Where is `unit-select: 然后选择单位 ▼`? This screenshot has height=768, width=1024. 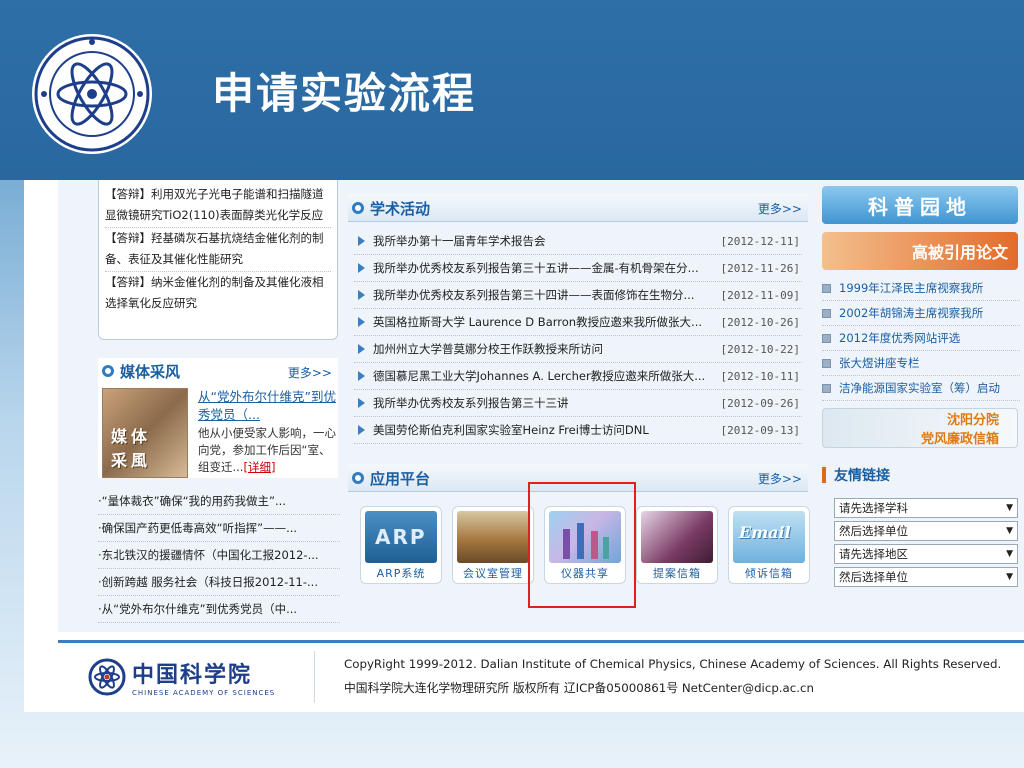 unit-select: 然后选择单位 ▼ is located at coordinates (926, 531).